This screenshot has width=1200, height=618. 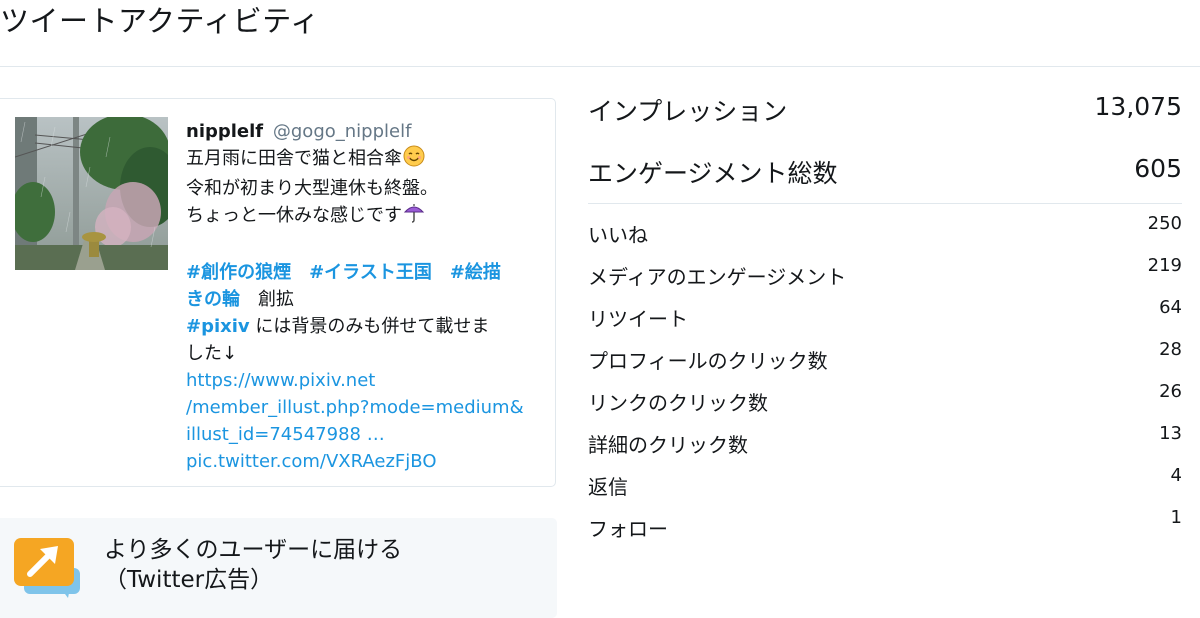 I want to click on engagements-stat: エンゲージメント総数 605, so click(x=885, y=183).